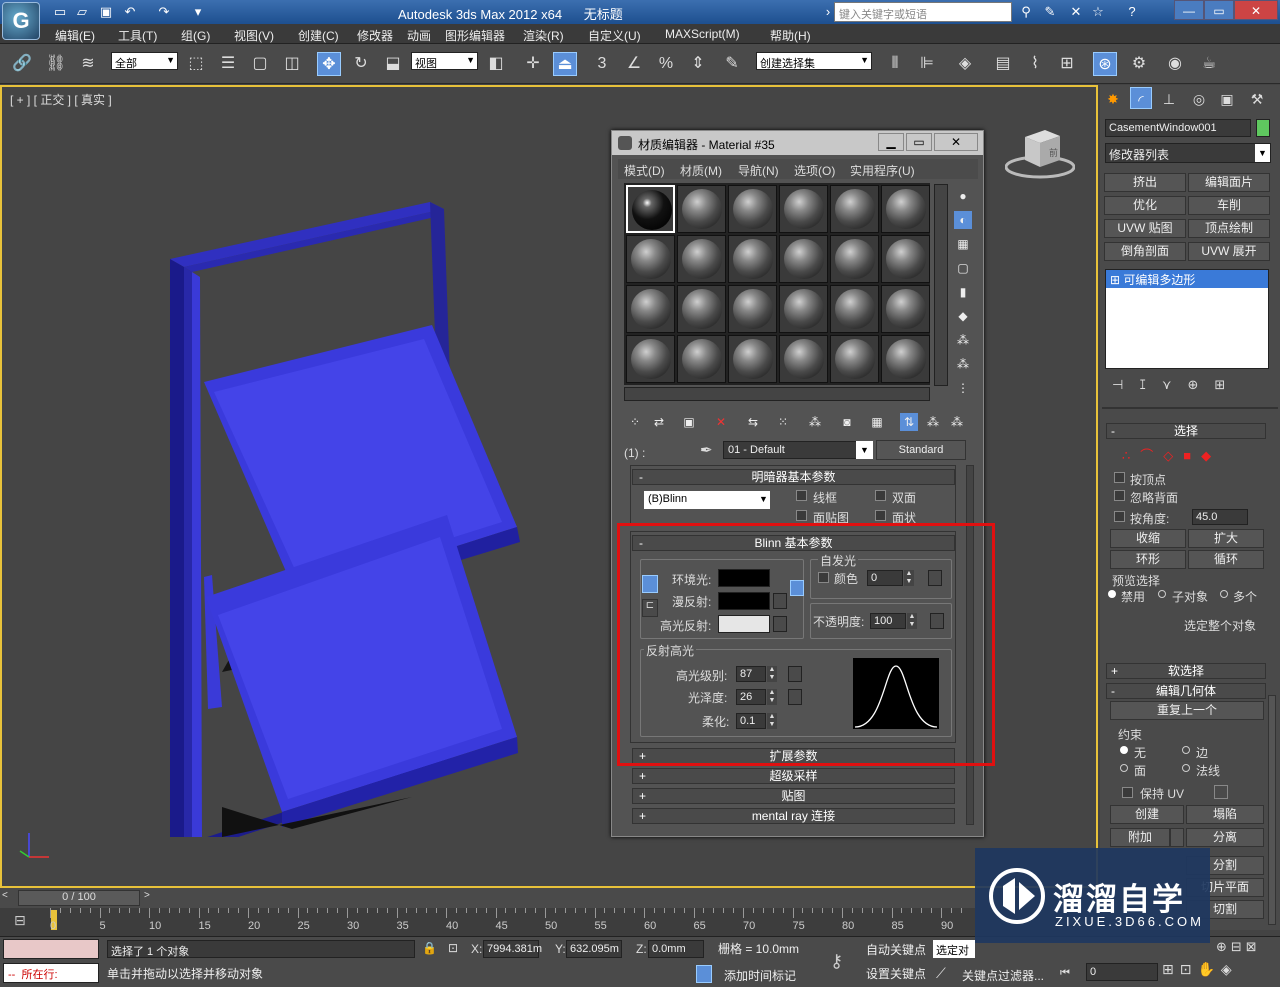 The image size is (1280, 987). Describe the element at coordinates (1119, 516) in the screenshot. I see `by-angle-checkbox` at that location.